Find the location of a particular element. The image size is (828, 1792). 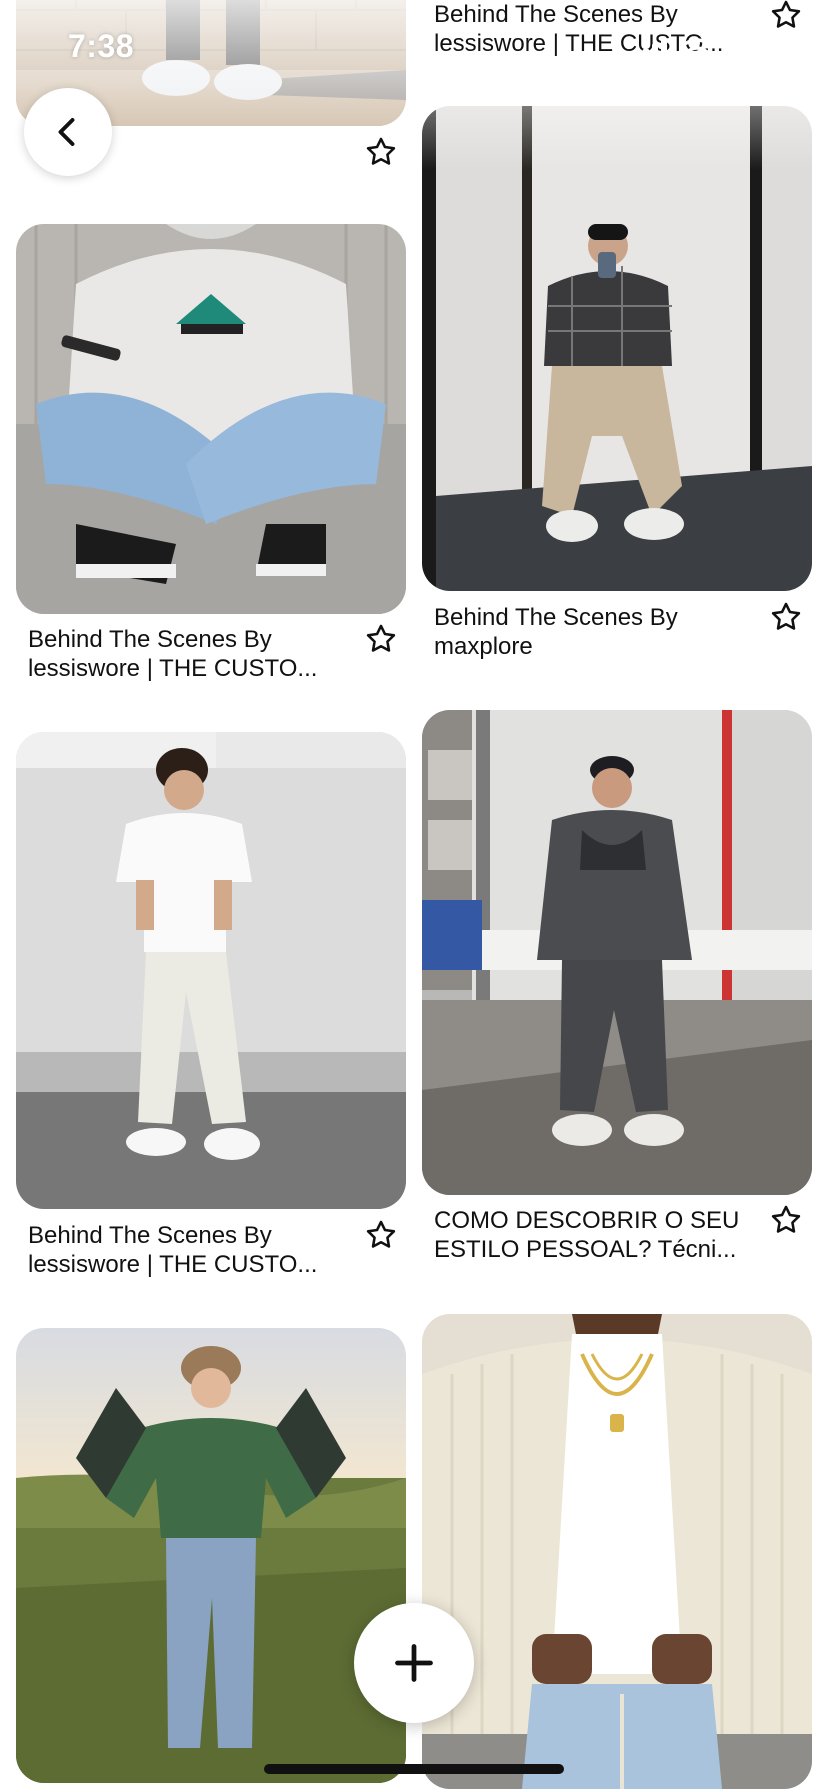

plus-icon is located at coordinates (414, 1663).